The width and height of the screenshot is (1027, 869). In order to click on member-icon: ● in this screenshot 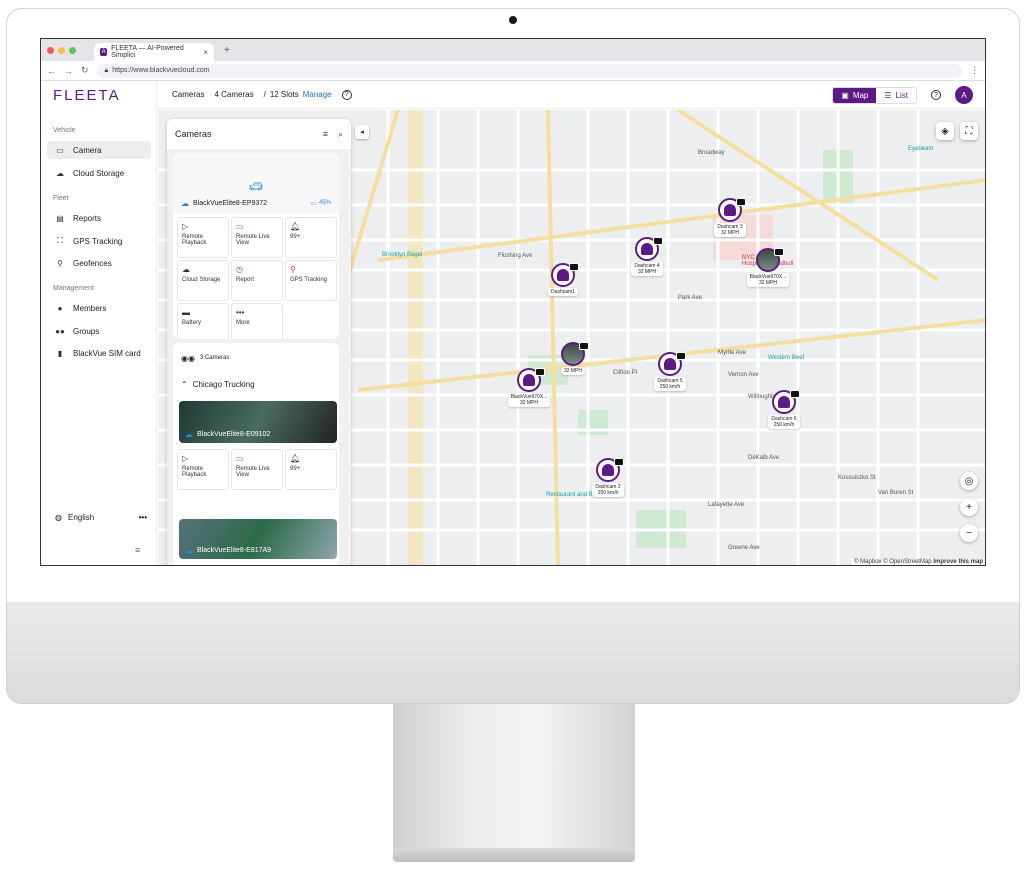, I will do `click(60, 308)`.